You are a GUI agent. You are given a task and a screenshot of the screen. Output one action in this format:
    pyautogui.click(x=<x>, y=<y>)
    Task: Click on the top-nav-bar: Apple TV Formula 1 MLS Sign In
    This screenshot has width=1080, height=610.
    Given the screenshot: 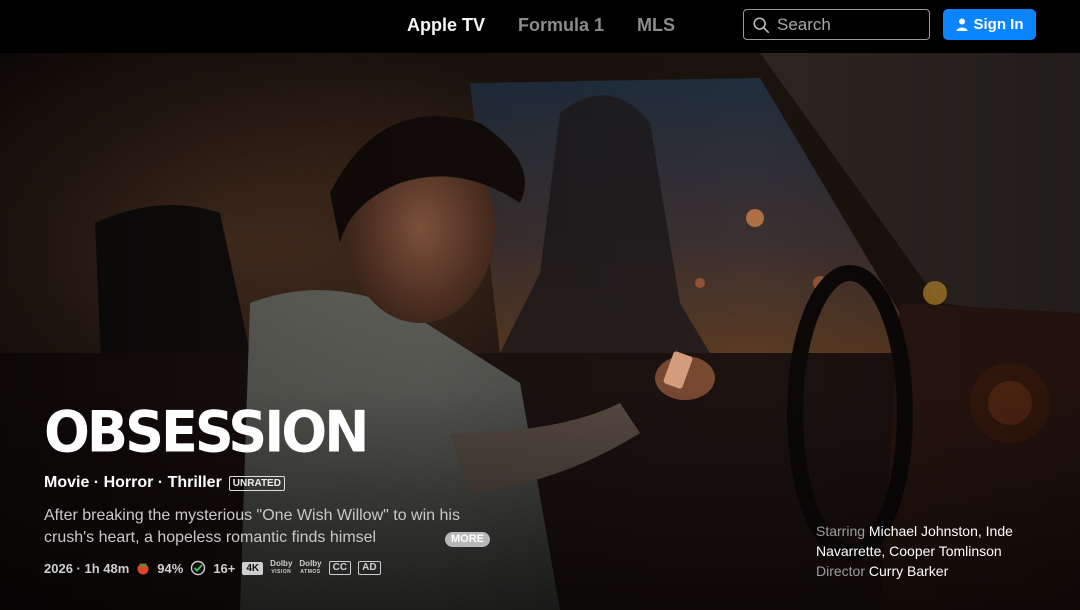 What is the action you would take?
    pyautogui.click(x=540, y=26)
    